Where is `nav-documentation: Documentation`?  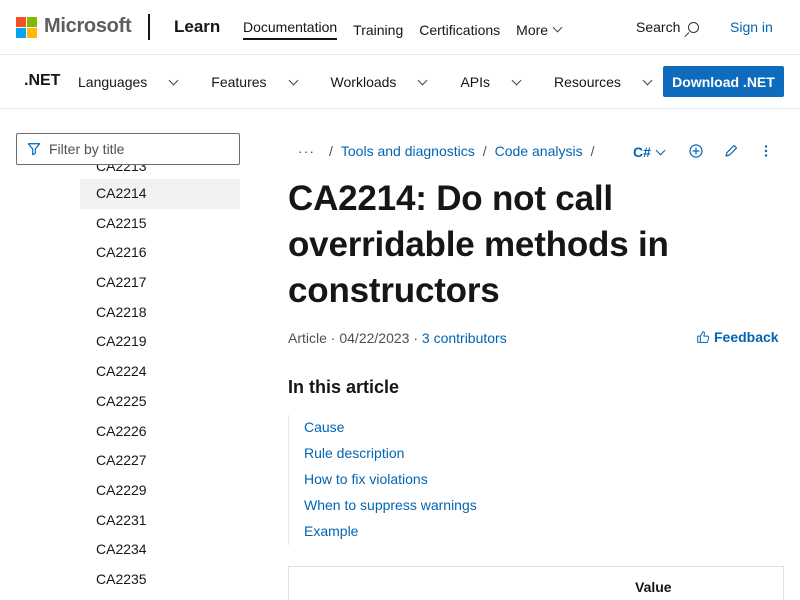
nav-documentation: Documentation is located at coordinates (290, 29).